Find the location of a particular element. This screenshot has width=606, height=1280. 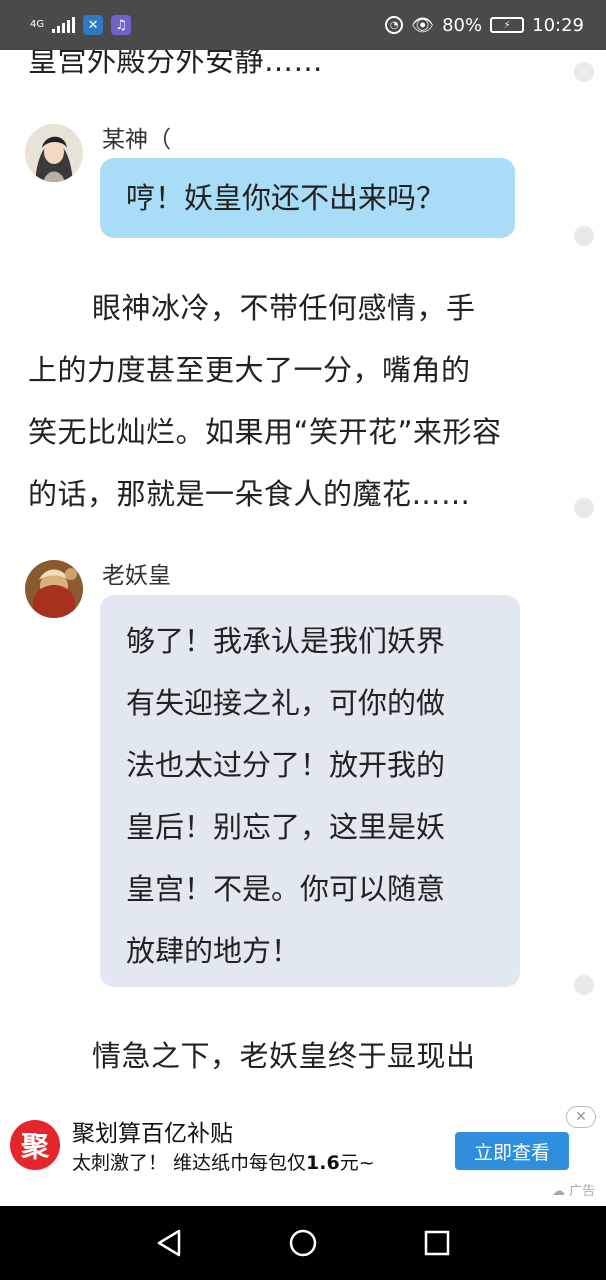

narration-line: 上的力度甚至更大了一分，嘴角的 is located at coordinates (249, 370).